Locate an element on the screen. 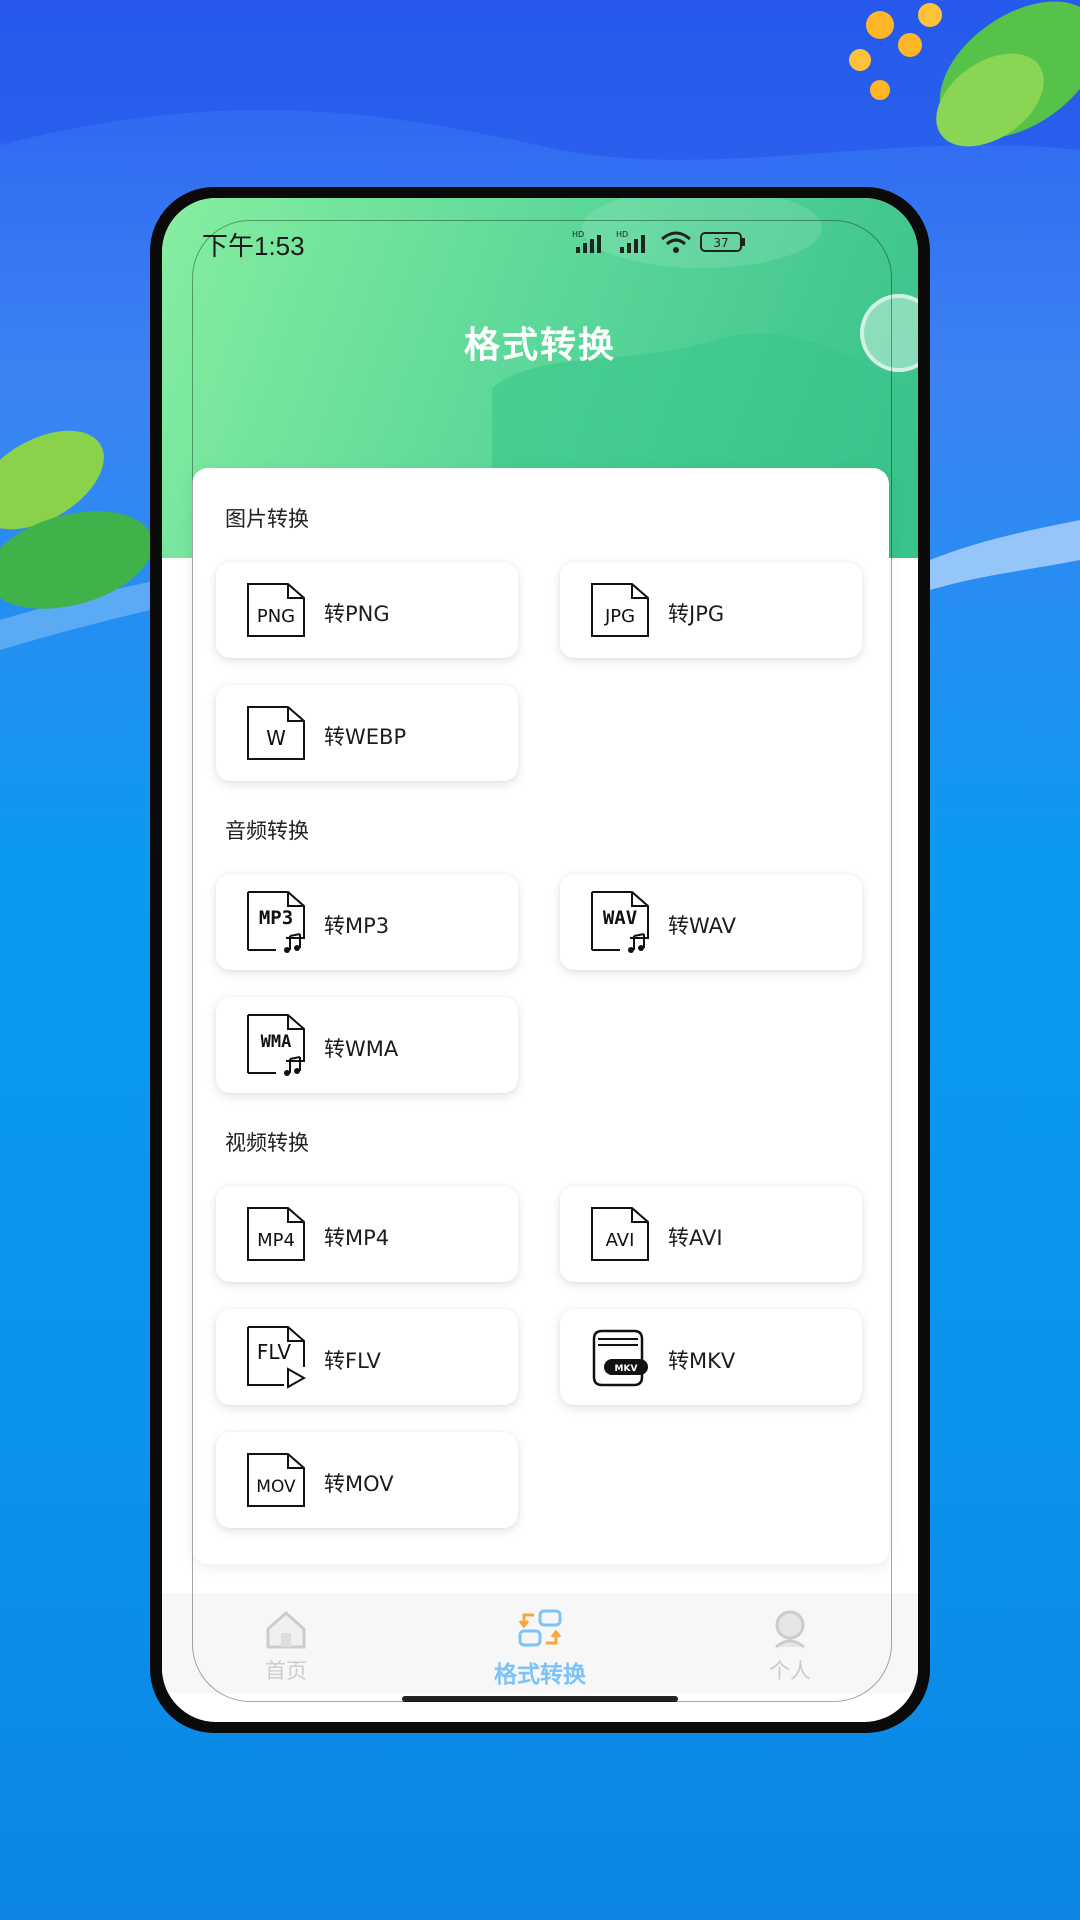  section-title-video: 视频转换 is located at coordinates (267, 1143).